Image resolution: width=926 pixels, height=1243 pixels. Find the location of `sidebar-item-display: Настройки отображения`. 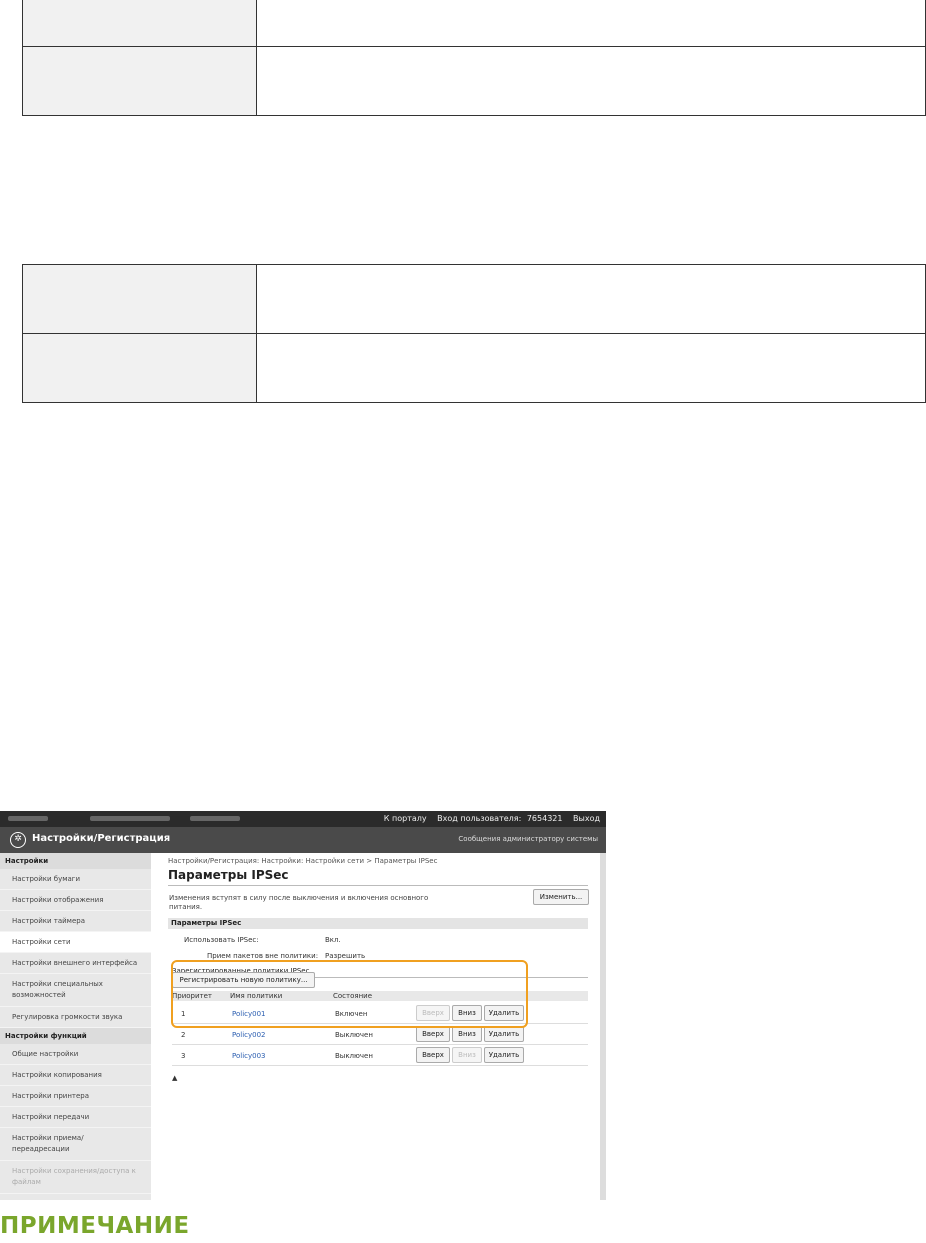

sidebar-item-display: Настройки отображения is located at coordinates (75, 900).